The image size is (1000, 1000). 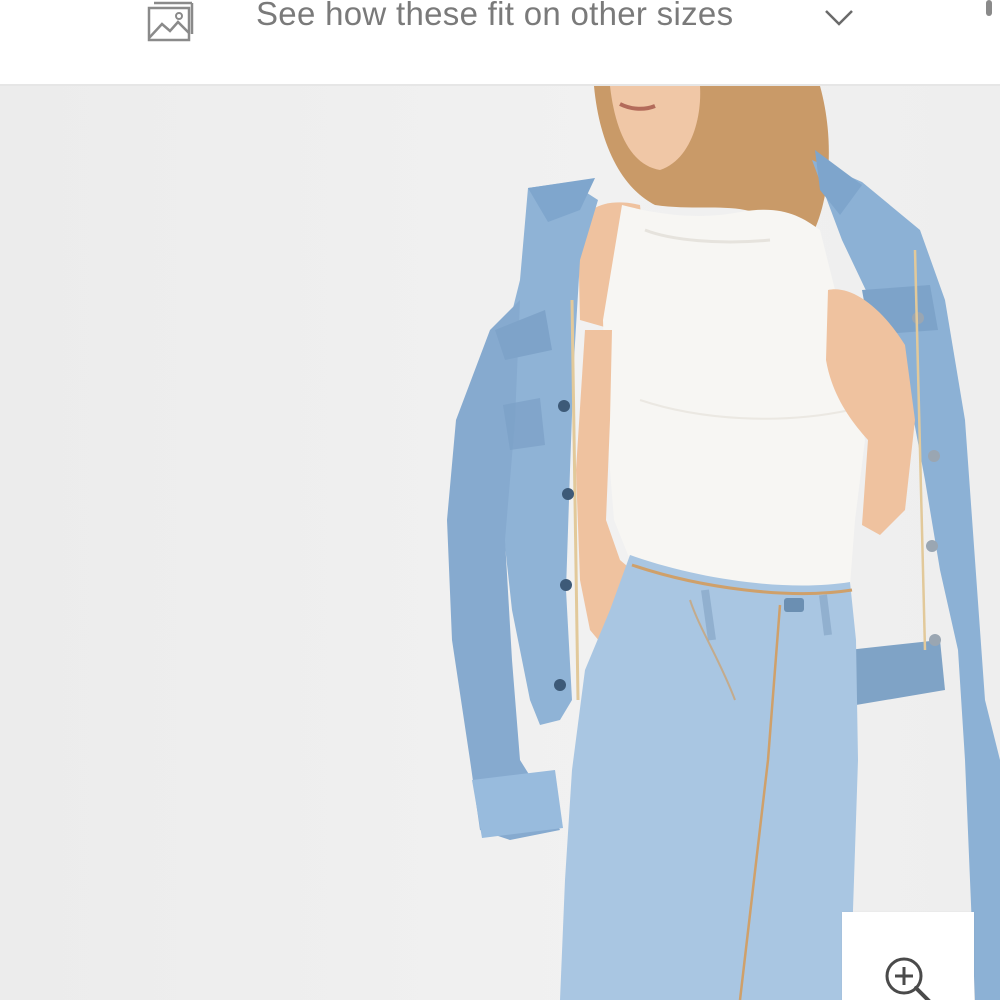 What do you see at coordinates (172, 22) in the screenshot?
I see `image-gallery-icon` at bounding box center [172, 22].